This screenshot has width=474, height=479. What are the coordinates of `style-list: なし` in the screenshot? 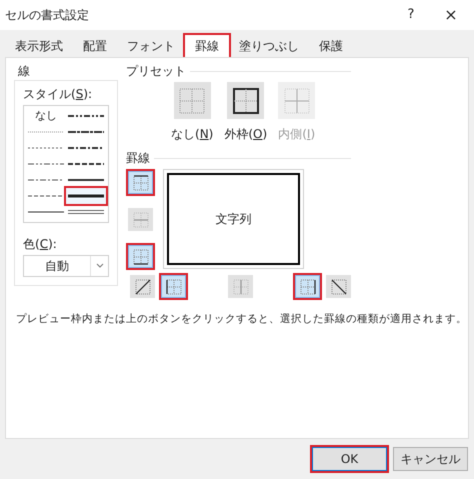 It's located at (66, 164).